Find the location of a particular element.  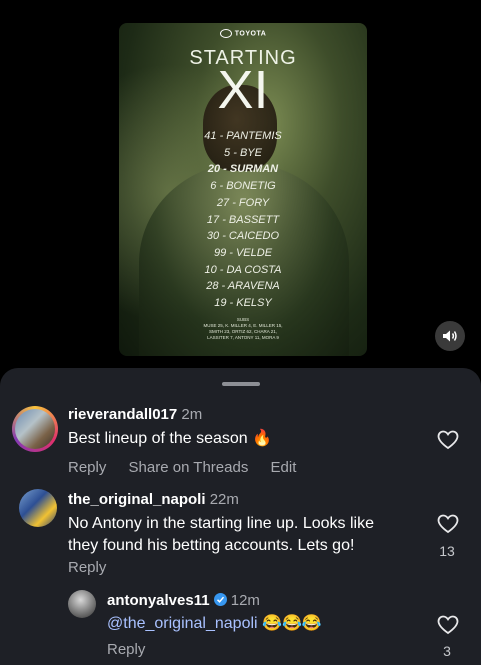

drag-handle is located at coordinates (241, 384).